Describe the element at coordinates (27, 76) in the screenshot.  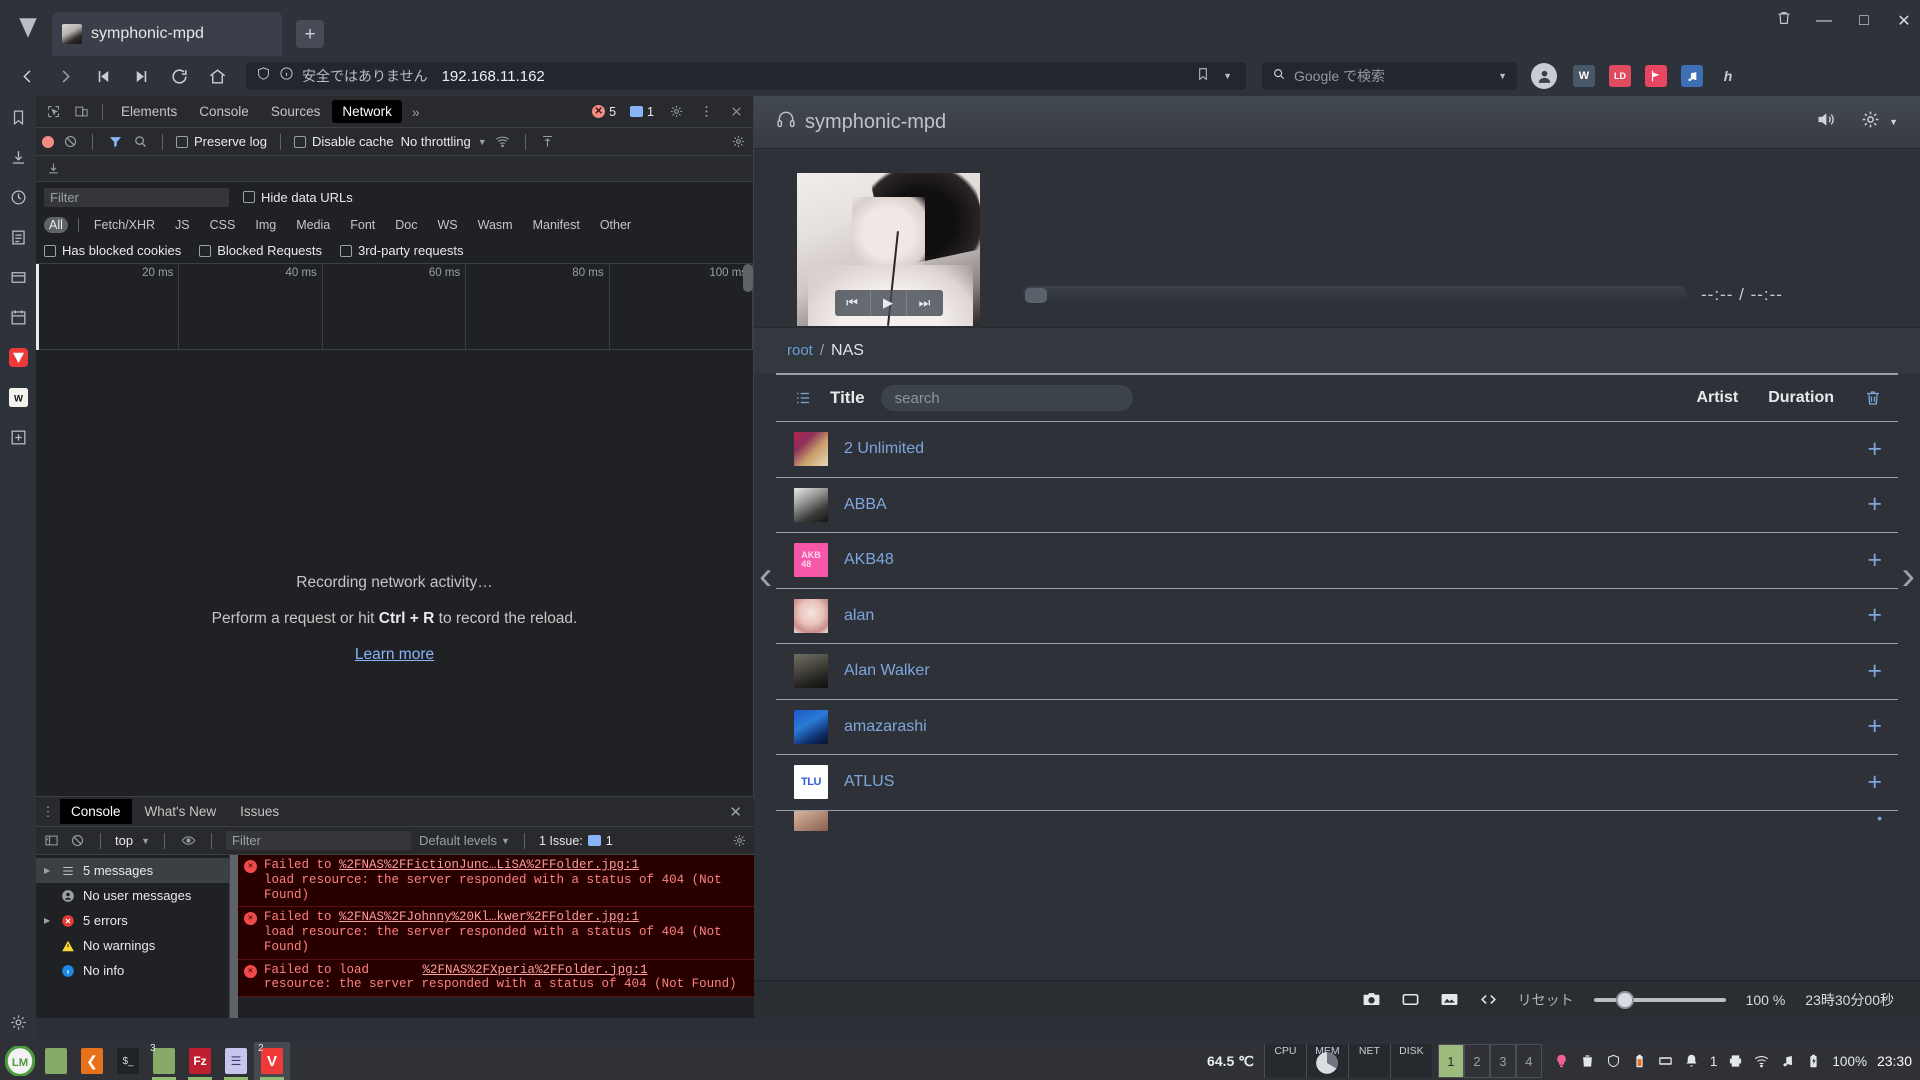
I see `back-icon` at that location.